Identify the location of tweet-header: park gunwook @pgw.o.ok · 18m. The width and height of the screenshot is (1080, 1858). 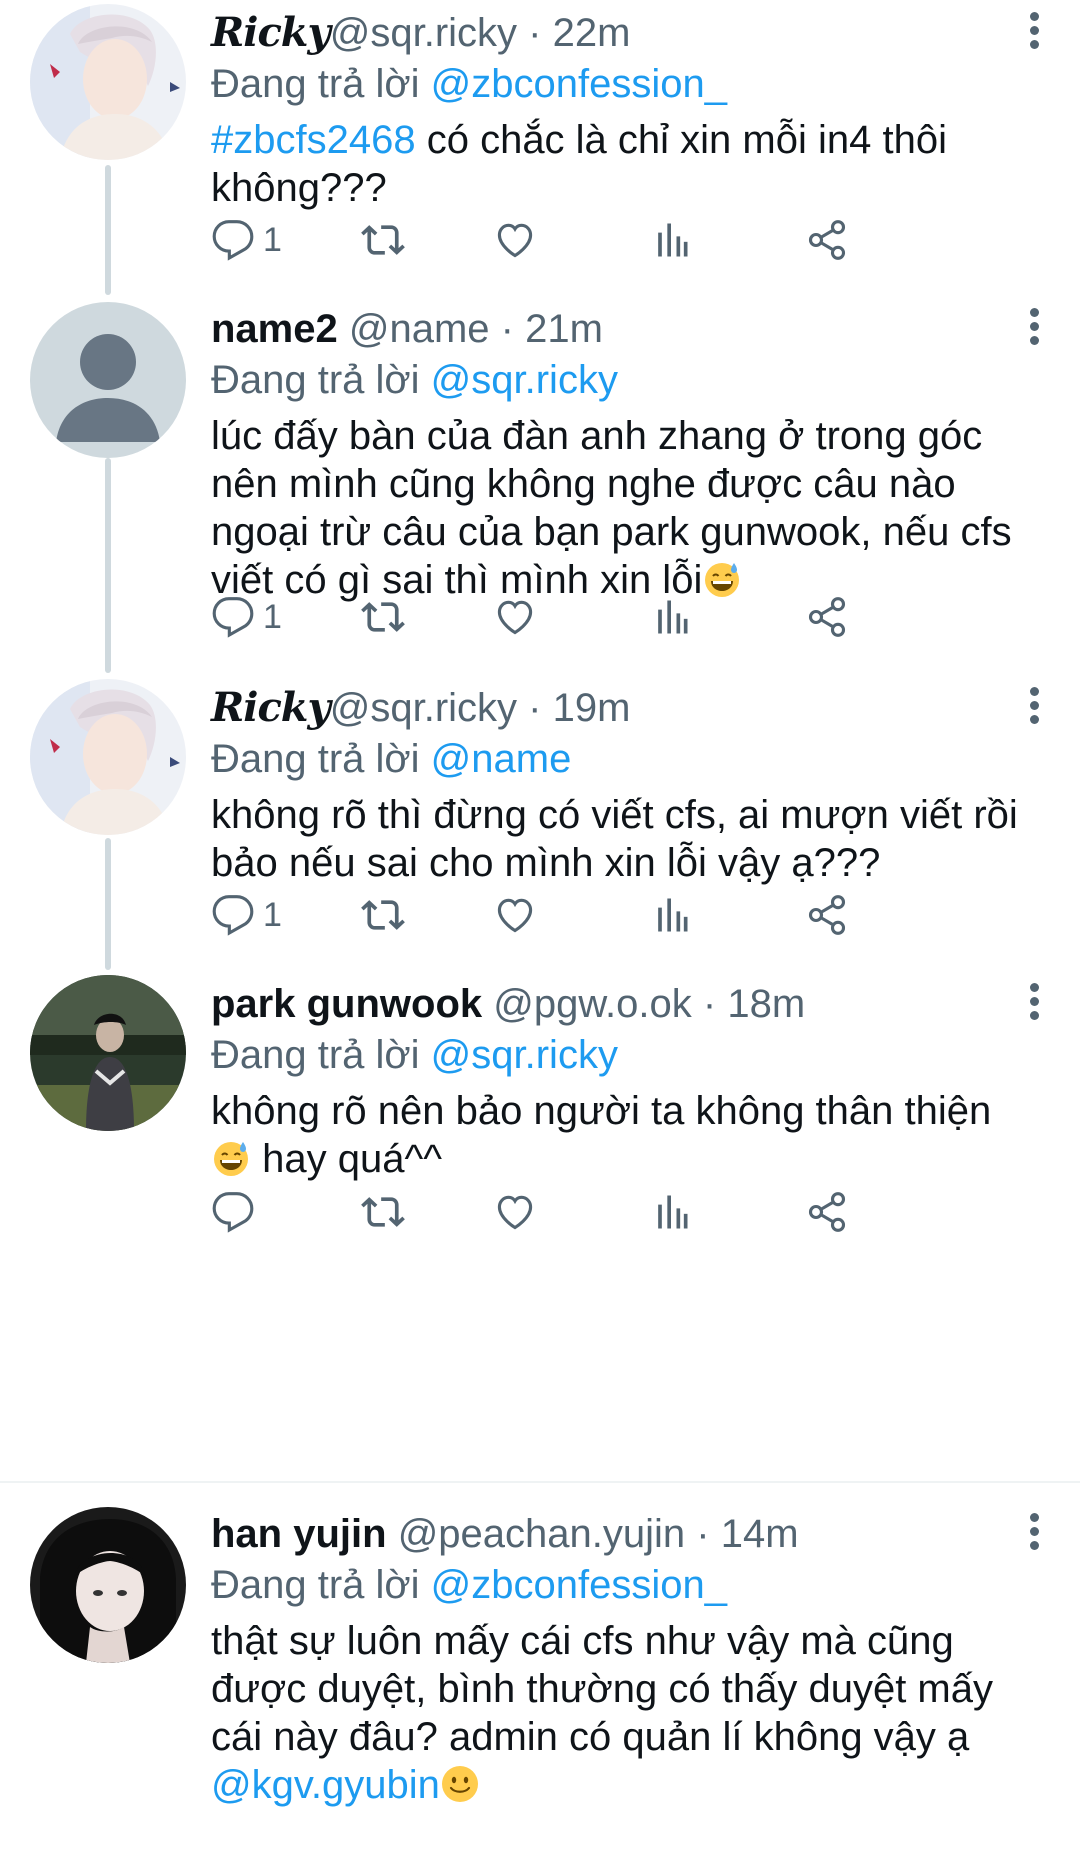
(615, 1004).